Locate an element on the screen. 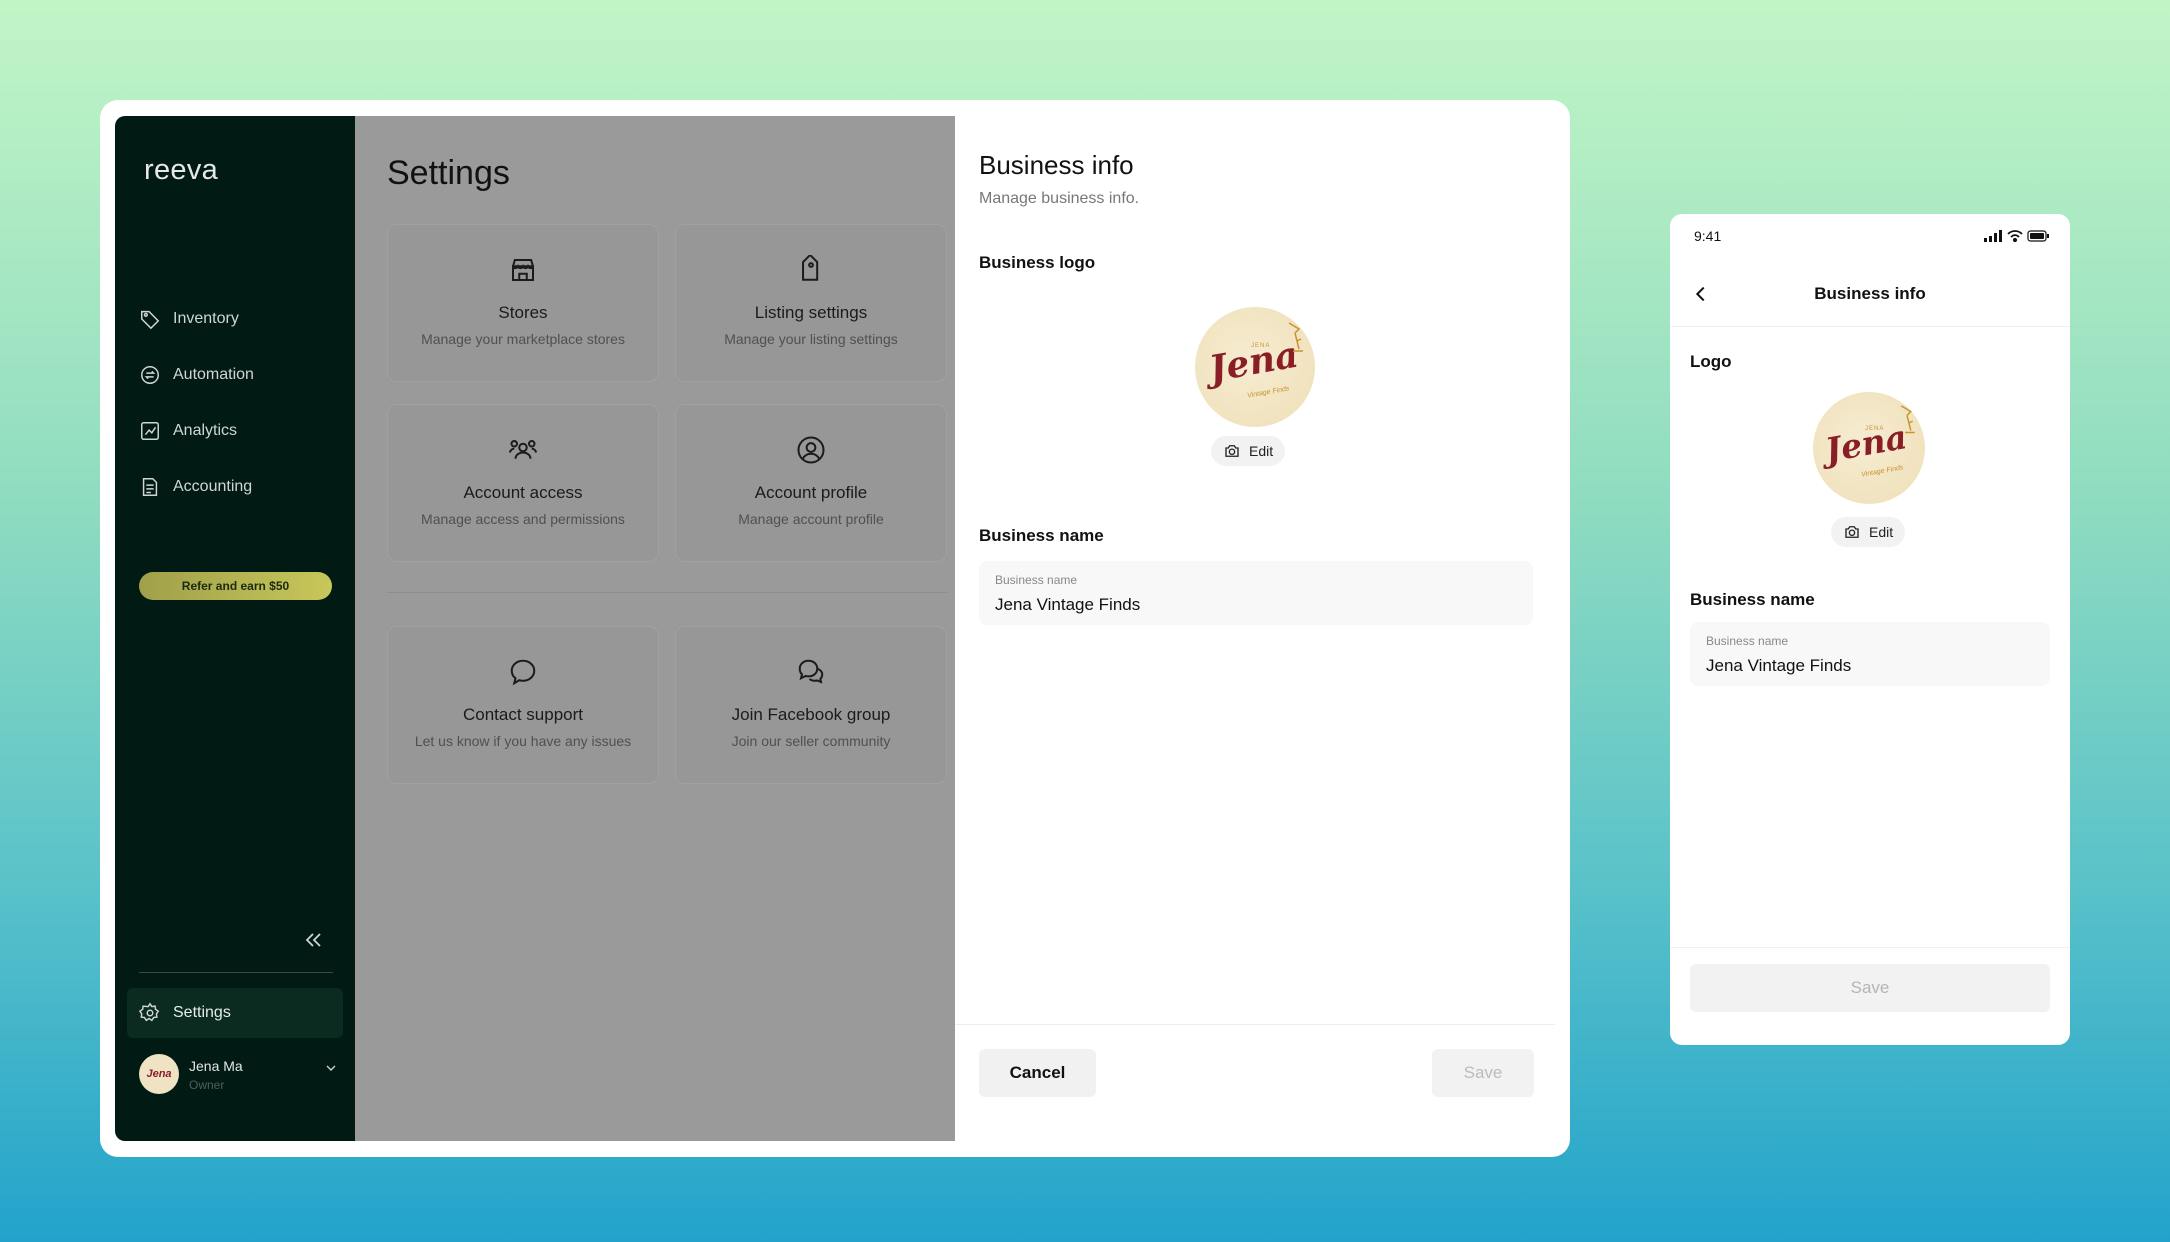  user-name: Jena Ma is located at coordinates (216, 1066).